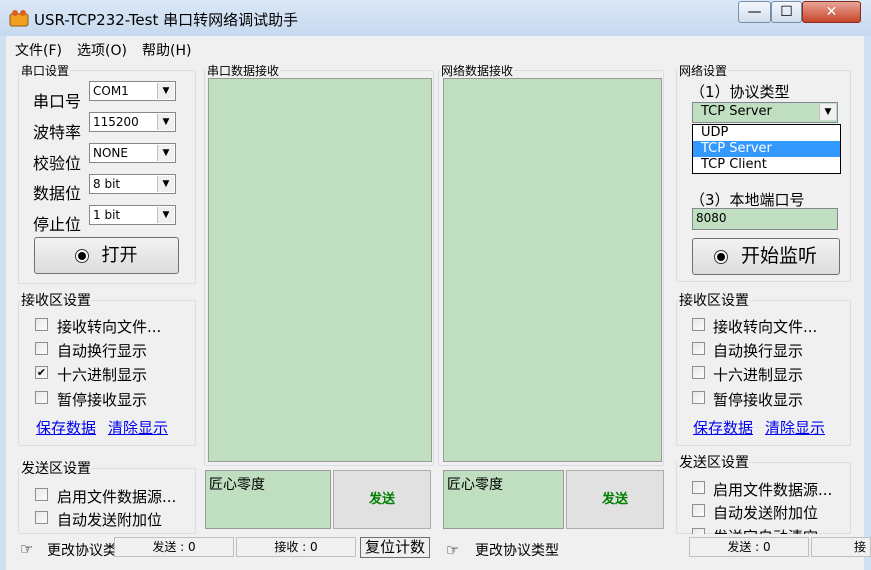 The image size is (871, 570). I want to click on network-send-button: 发送, so click(615, 499).